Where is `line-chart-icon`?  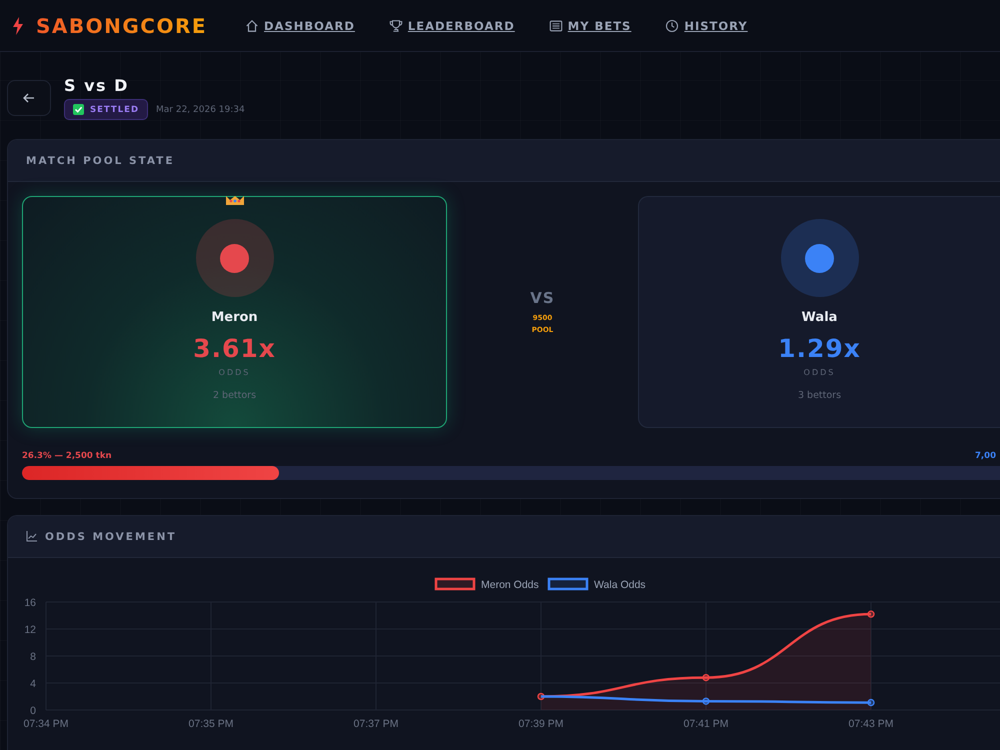 line-chart-icon is located at coordinates (31, 536).